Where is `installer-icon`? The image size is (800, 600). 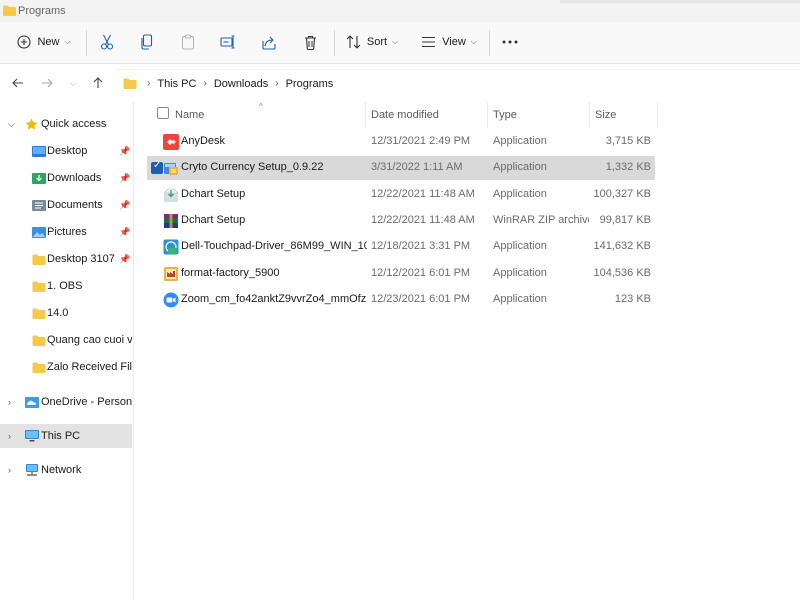 installer-icon is located at coordinates (171, 195).